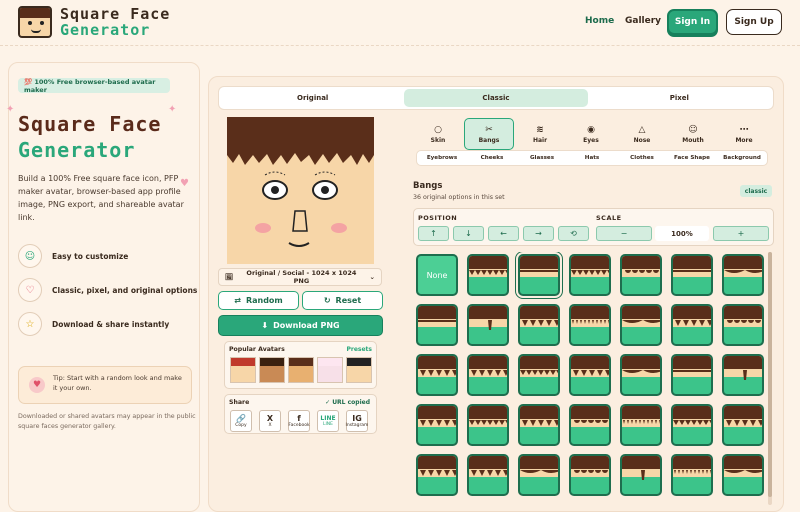 Image resolution: width=800 pixels, height=512 pixels. I want to click on download-png-button: ⬇ Download PNG, so click(300, 325).